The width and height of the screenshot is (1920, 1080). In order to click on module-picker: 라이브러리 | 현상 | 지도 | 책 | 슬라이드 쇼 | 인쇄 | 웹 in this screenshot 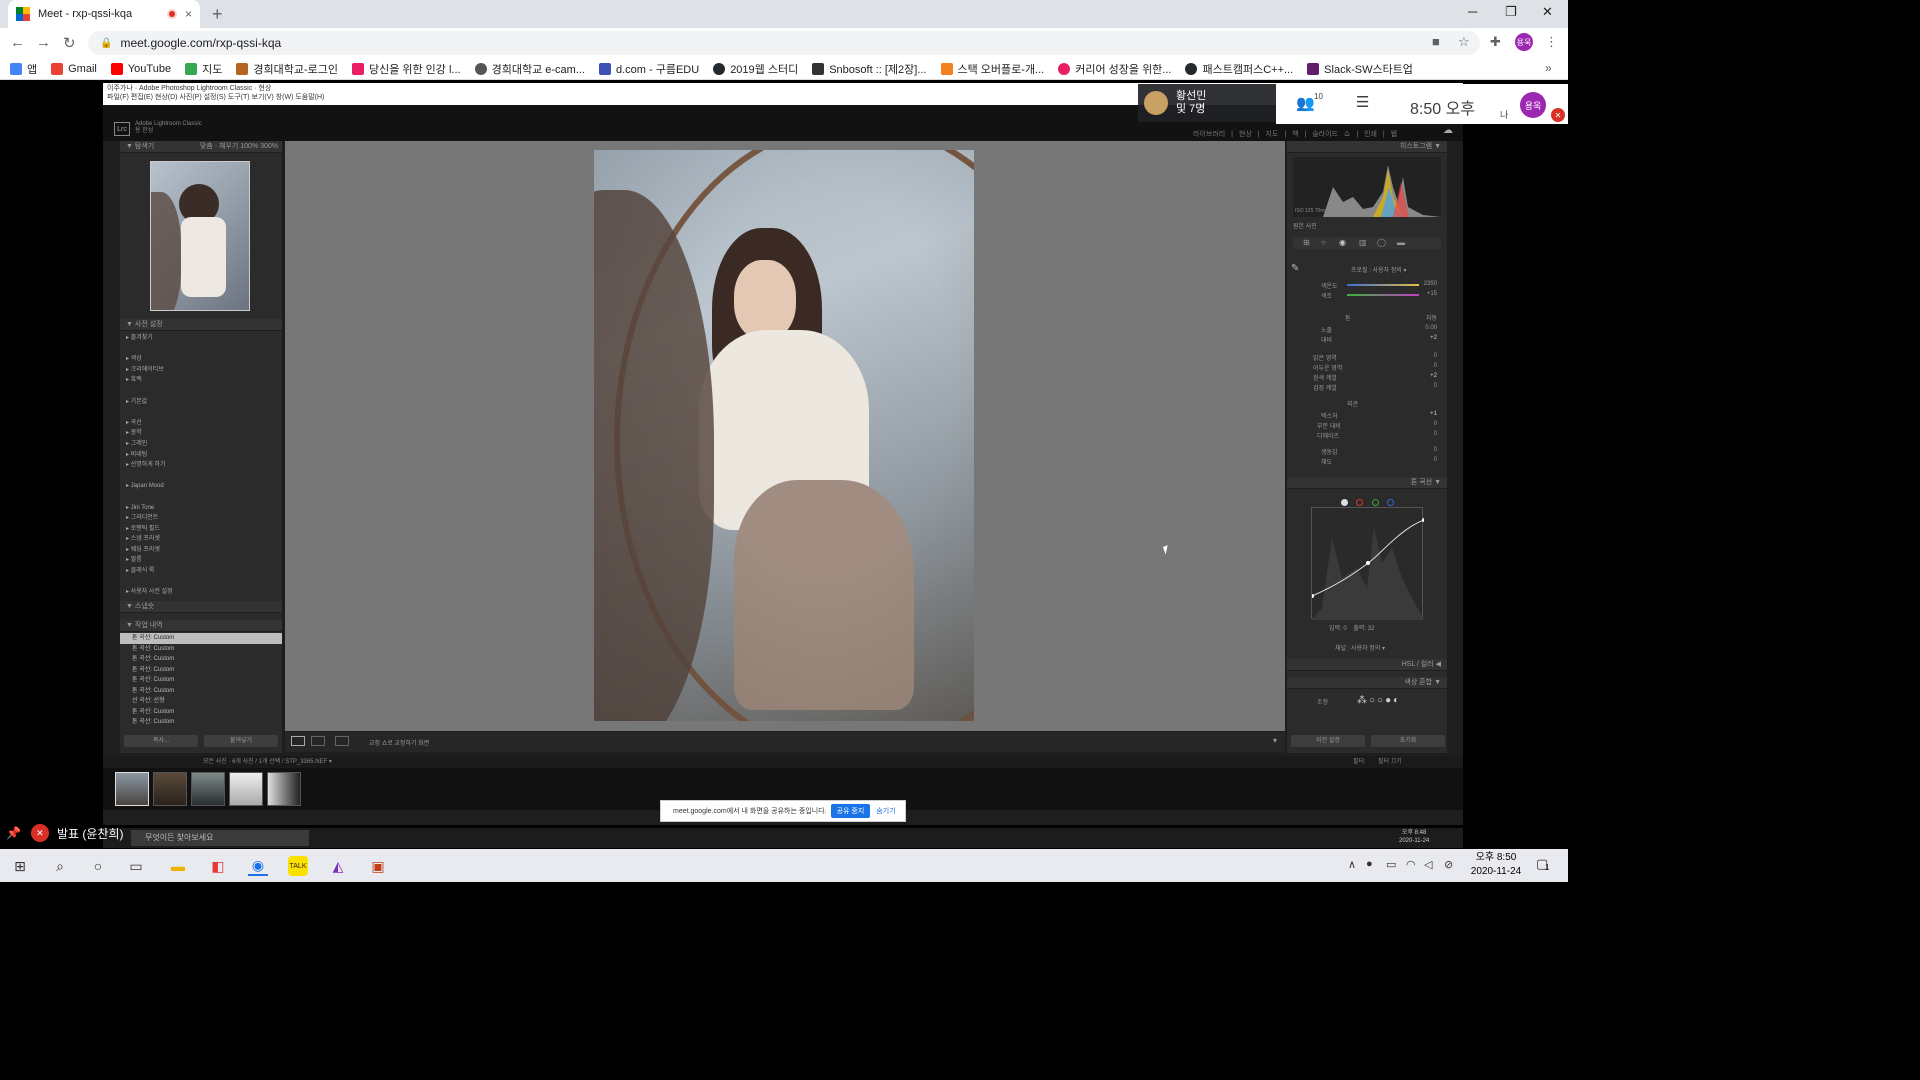, I will do `click(1295, 134)`.